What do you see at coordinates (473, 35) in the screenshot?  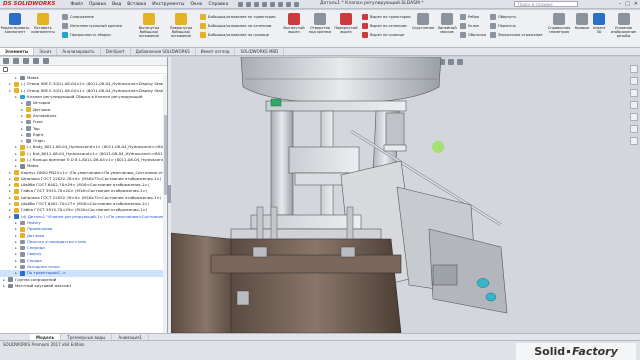 I see `shell-button: Оболочка` at bounding box center [473, 35].